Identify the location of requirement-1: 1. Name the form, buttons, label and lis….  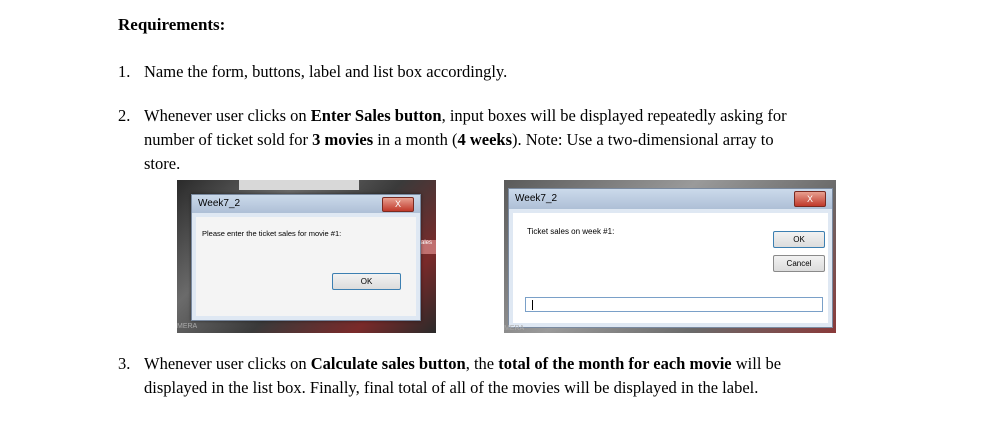
(312, 72).